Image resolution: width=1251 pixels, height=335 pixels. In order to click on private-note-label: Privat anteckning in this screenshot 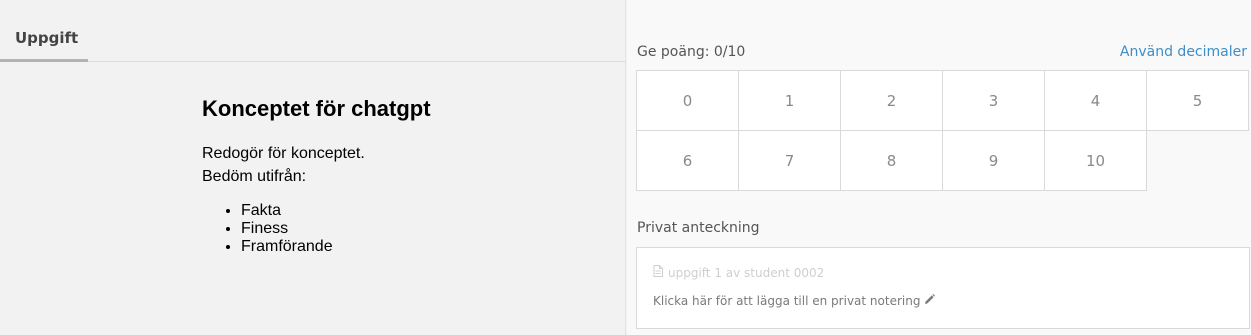, I will do `click(698, 228)`.